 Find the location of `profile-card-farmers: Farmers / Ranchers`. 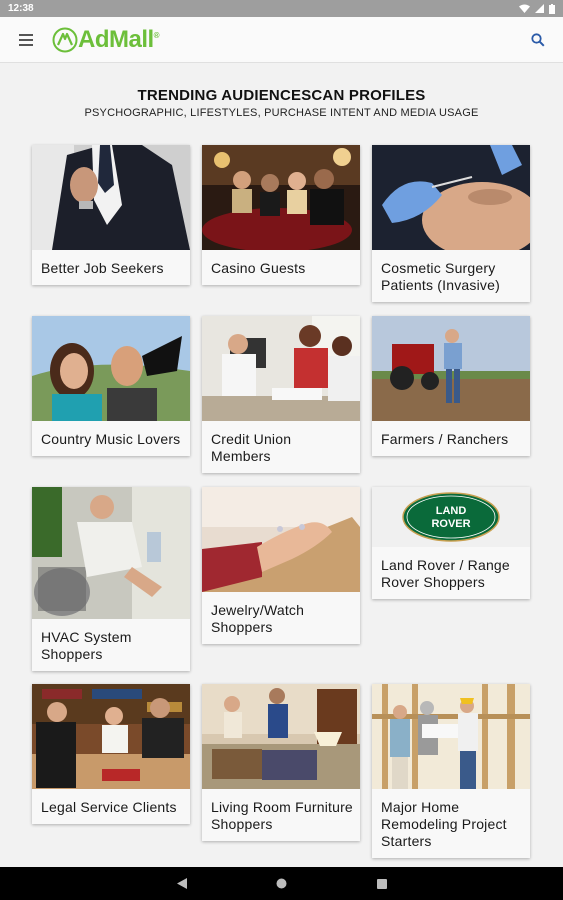

profile-card-farmers: Farmers / Ranchers is located at coordinates (451, 386).